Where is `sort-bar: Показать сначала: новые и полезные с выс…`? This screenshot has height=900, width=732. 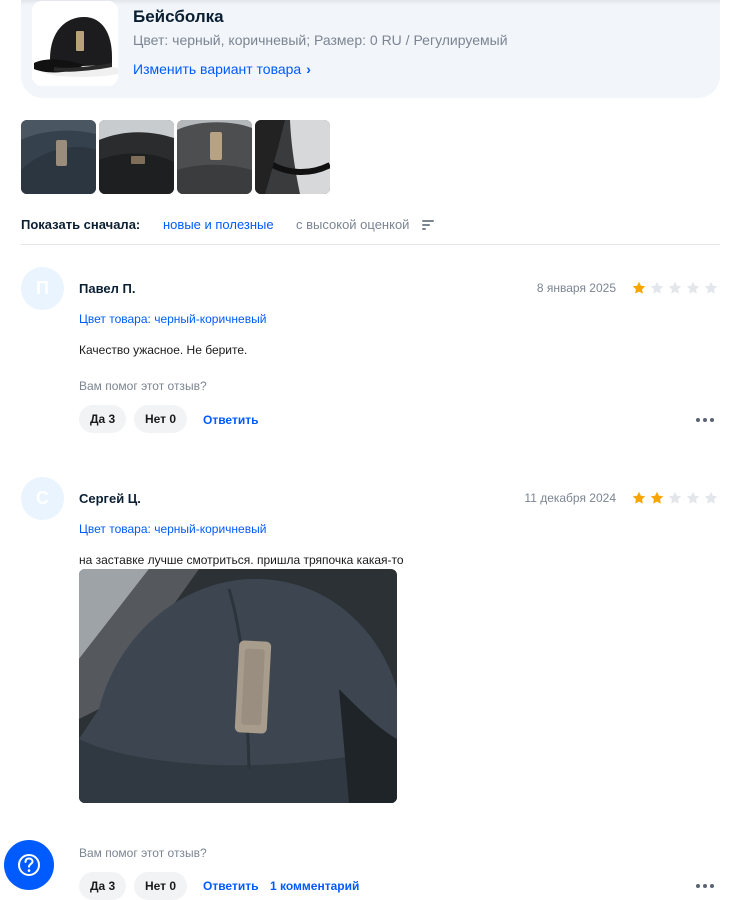
sort-bar: Показать сначала: новые и полезные с выс… is located at coordinates (370, 230).